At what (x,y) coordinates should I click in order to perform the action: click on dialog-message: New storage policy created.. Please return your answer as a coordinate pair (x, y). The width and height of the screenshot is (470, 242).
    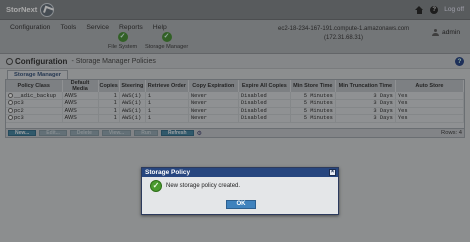
    Looking at the image, I should click on (203, 186).